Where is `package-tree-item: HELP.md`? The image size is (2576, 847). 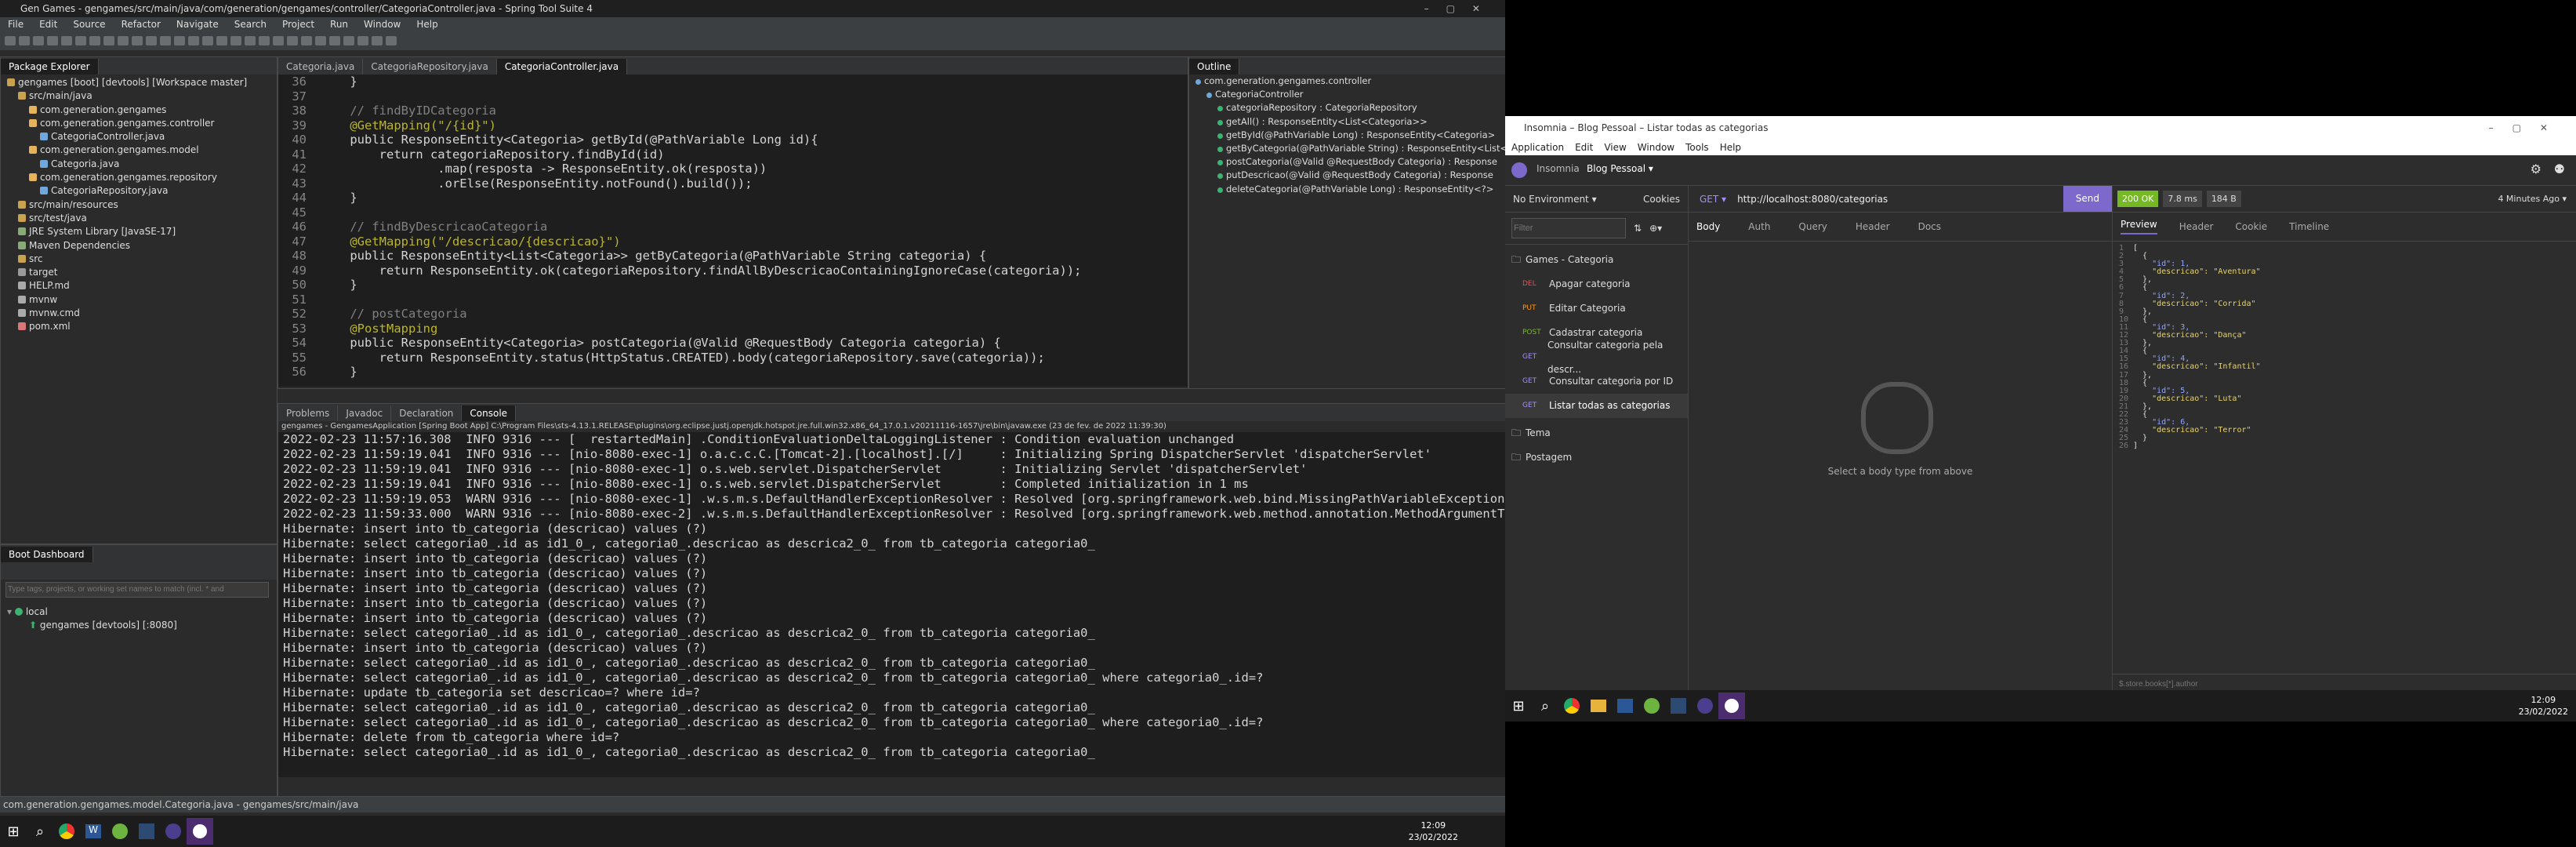
package-tree-item: HELP.md is located at coordinates (142, 286).